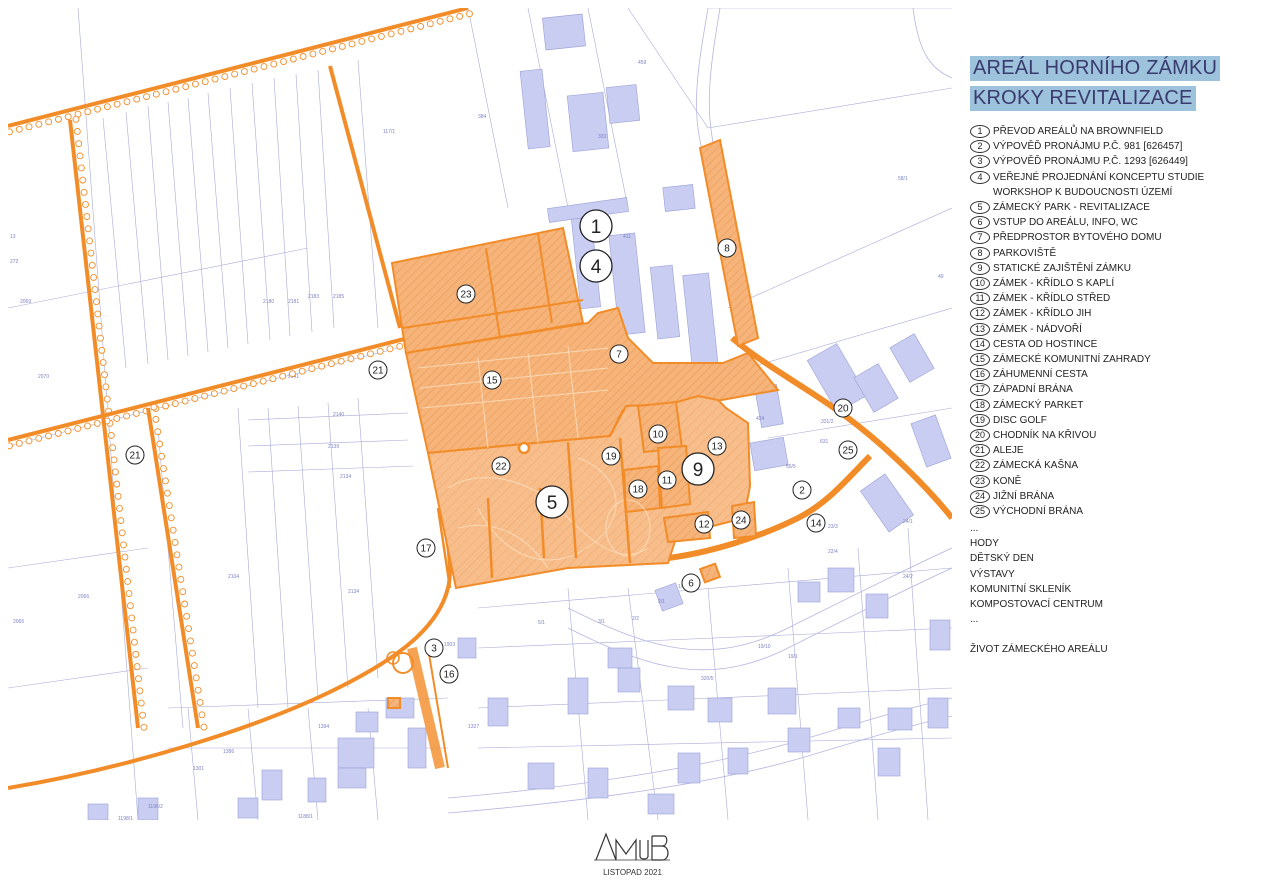 This screenshot has height=889, width=1265. I want to click on svg-text: 24/2, so click(908, 577).